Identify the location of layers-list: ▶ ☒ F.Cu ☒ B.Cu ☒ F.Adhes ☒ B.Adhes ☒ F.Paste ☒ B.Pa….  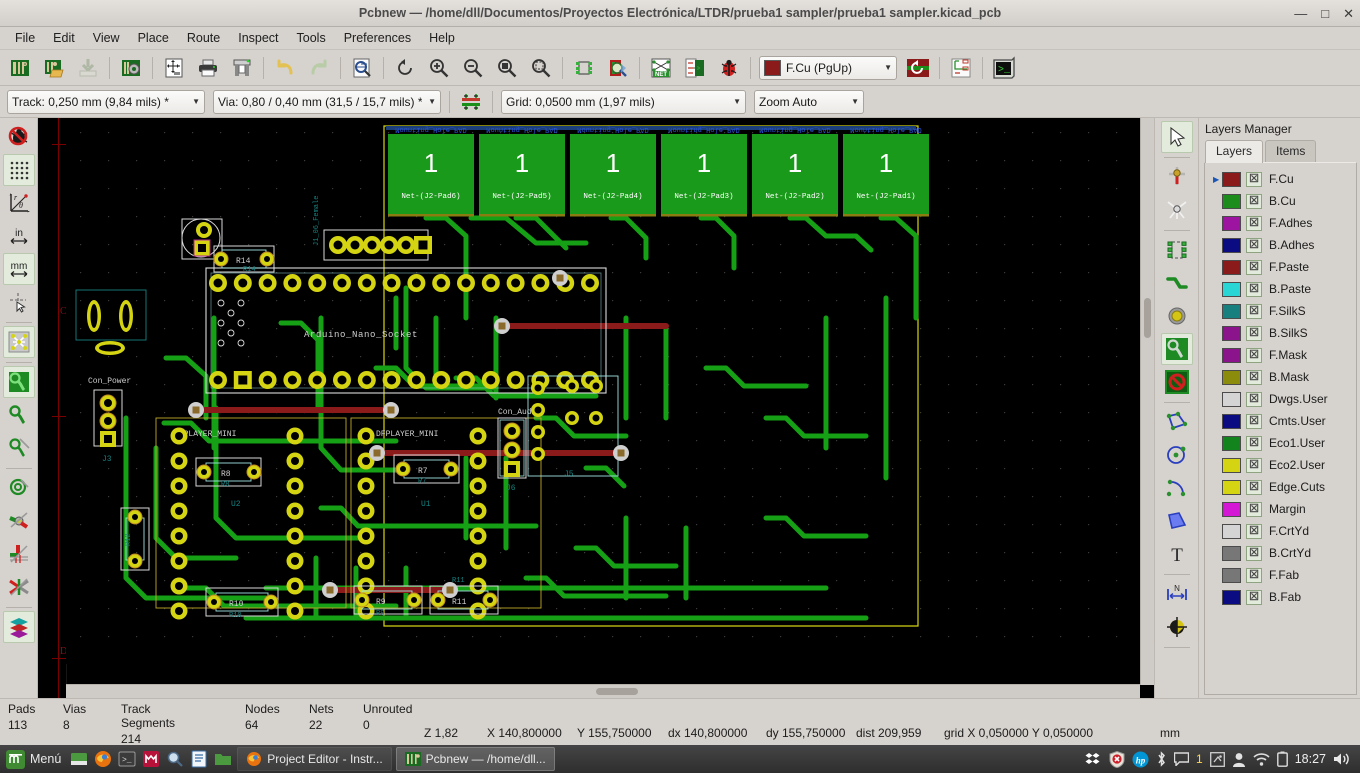
(1280, 428).